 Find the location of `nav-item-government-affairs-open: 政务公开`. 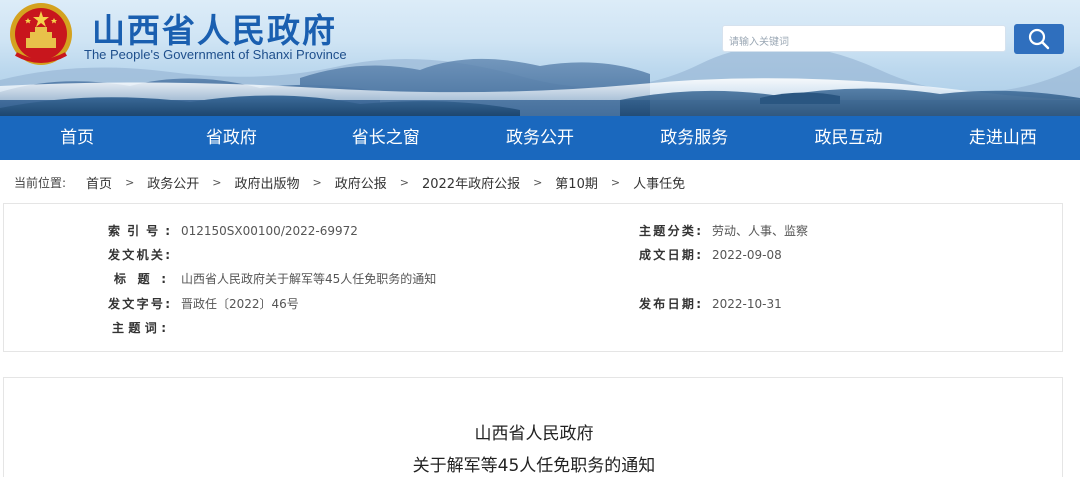

nav-item-government-affairs-open: 政务公开 is located at coordinates (540, 138).